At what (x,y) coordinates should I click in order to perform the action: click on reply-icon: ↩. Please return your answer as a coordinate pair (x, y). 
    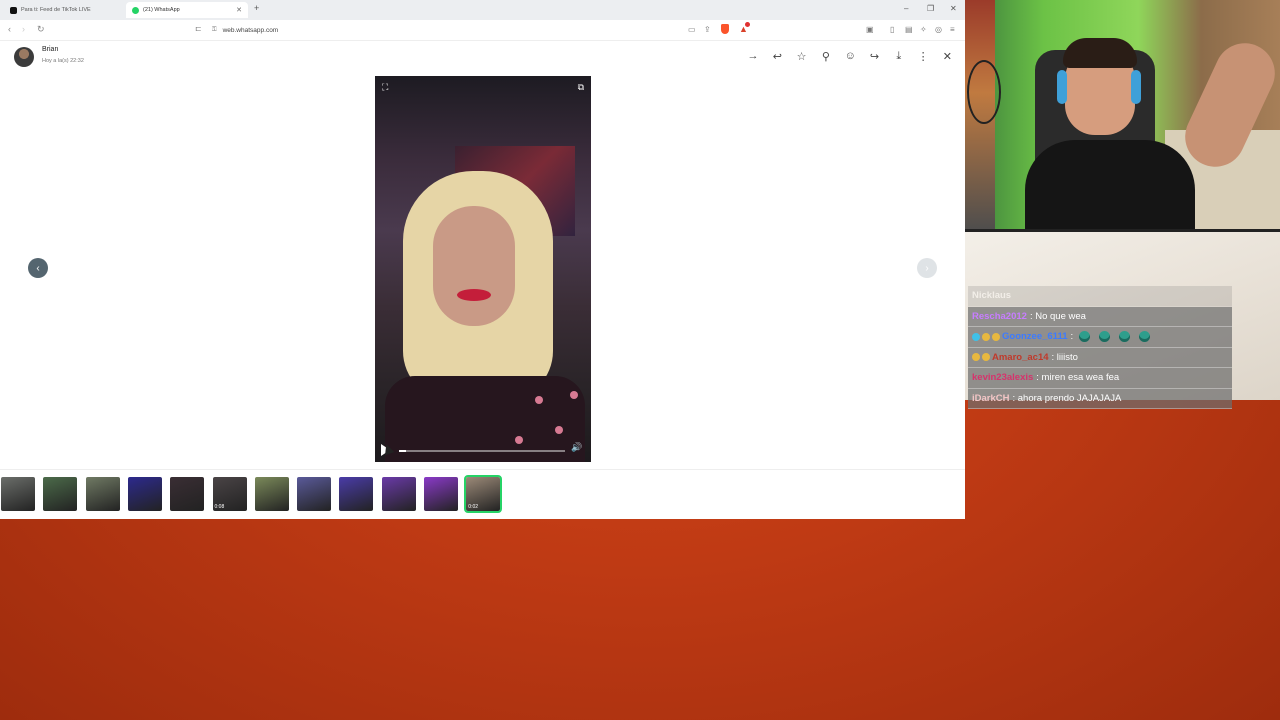
    Looking at the image, I should click on (777, 56).